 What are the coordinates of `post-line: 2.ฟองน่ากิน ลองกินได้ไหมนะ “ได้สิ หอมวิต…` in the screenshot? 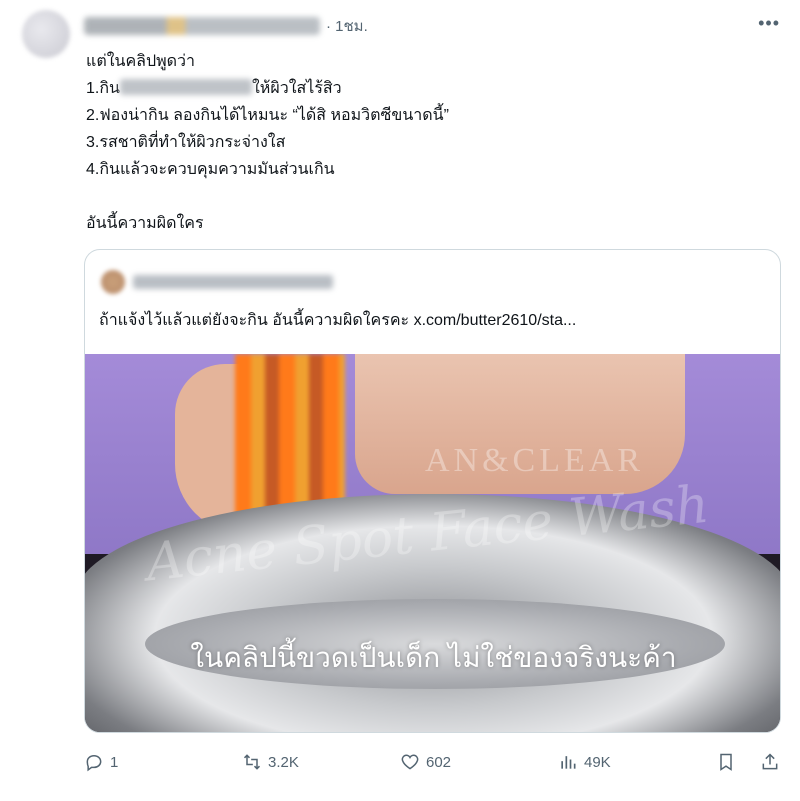 It's located at (267, 115).